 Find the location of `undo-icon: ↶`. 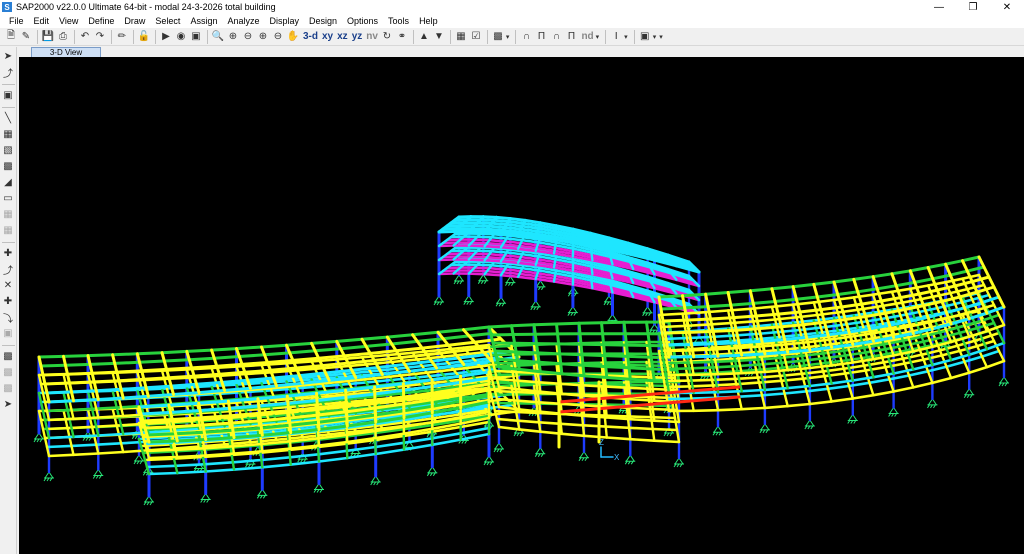

undo-icon: ↶ is located at coordinates (85, 37).